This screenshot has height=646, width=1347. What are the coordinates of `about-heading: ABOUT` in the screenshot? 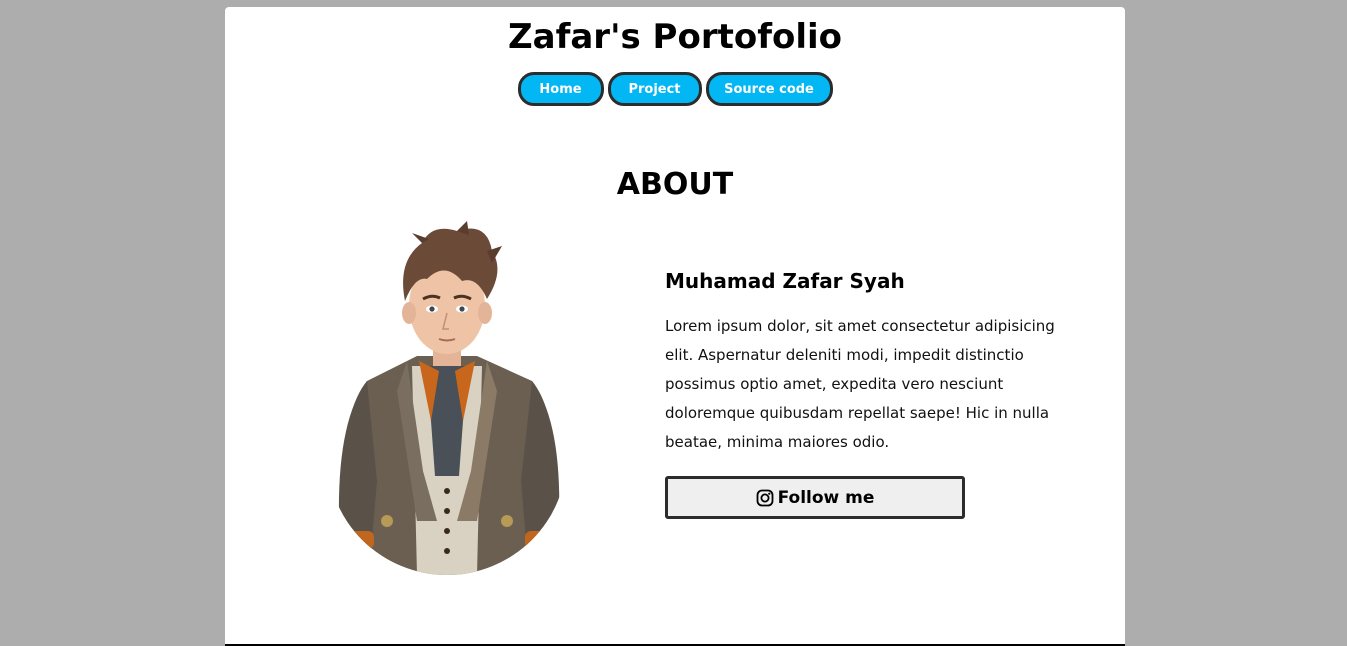 It's located at (675, 184).